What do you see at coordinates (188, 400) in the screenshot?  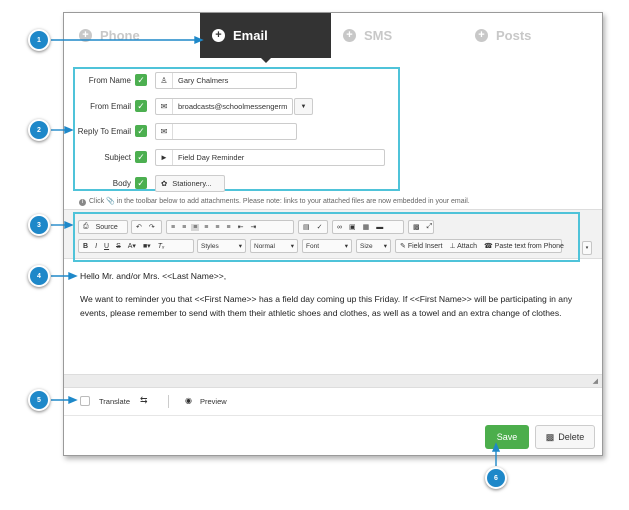 I see `eye-icon: ◉` at bounding box center [188, 400].